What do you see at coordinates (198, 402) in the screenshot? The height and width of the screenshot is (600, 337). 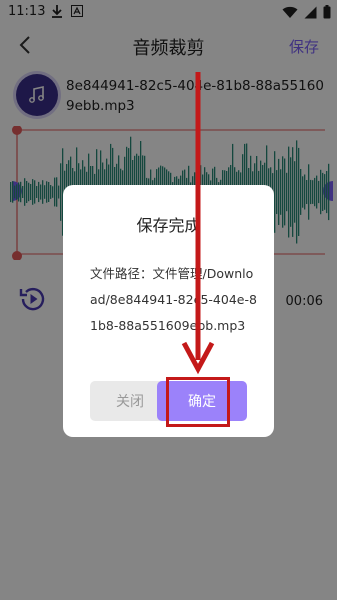 I see `annotation-highlight-box` at bounding box center [198, 402].